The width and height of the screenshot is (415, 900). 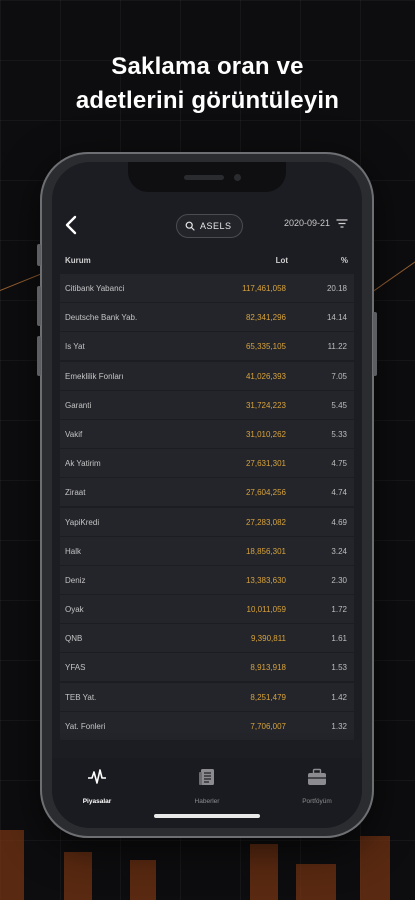 What do you see at coordinates (339, 610) in the screenshot?
I see `row-pct: 1.72` at bounding box center [339, 610].